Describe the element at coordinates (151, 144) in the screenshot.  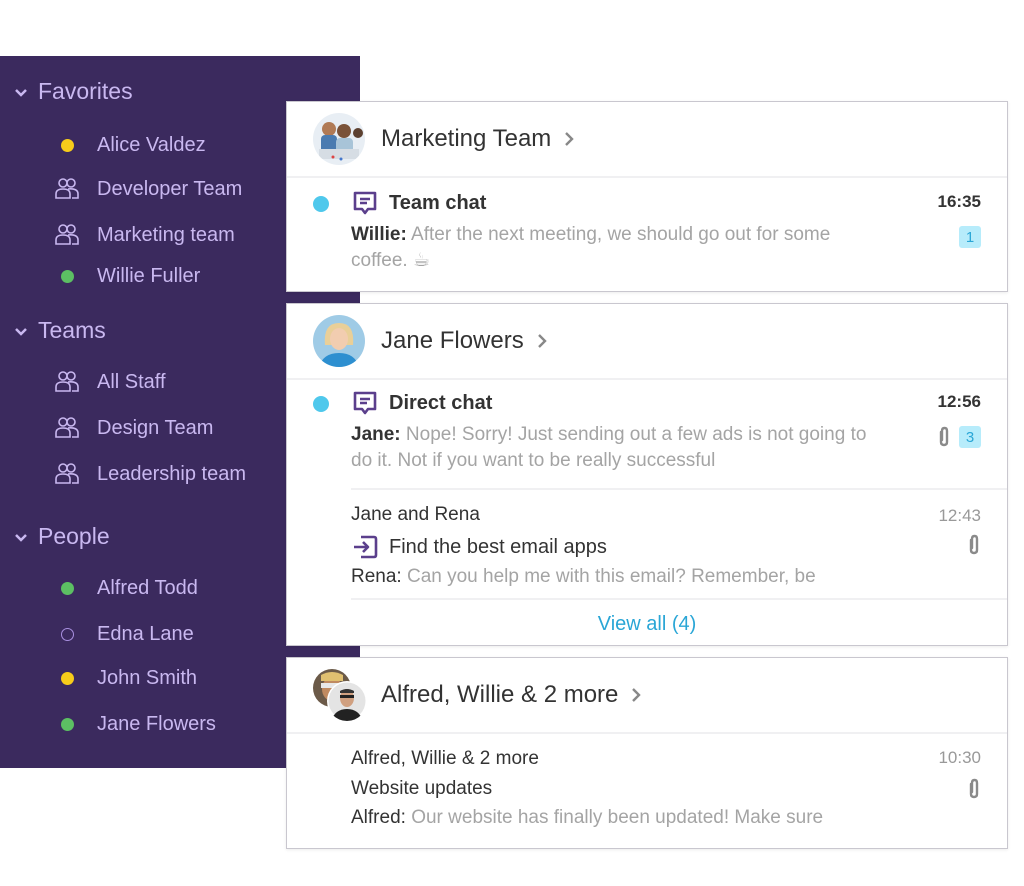
I see `sidebar-item-label: Alice Valdez` at that location.